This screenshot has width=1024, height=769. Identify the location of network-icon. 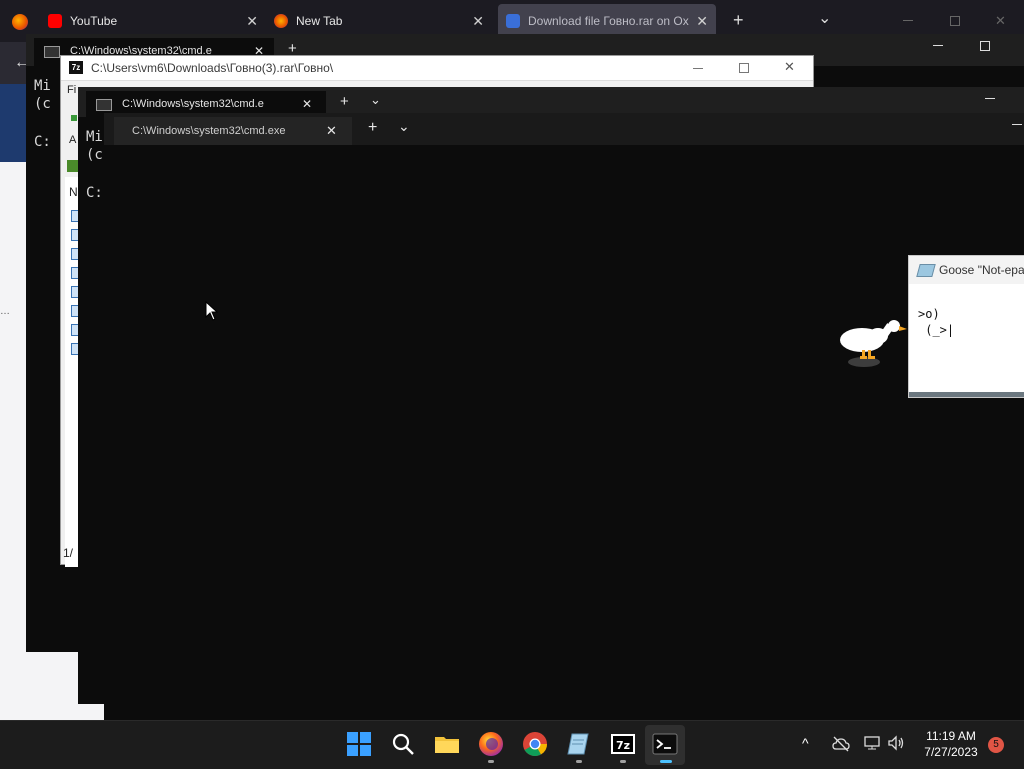
(873, 743).